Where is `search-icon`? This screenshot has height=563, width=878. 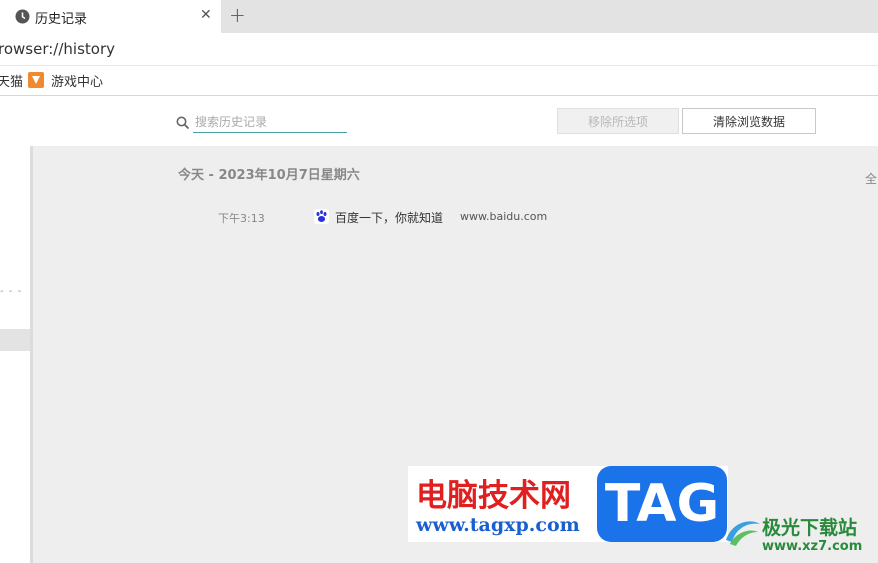
search-icon is located at coordinates (183, 122).